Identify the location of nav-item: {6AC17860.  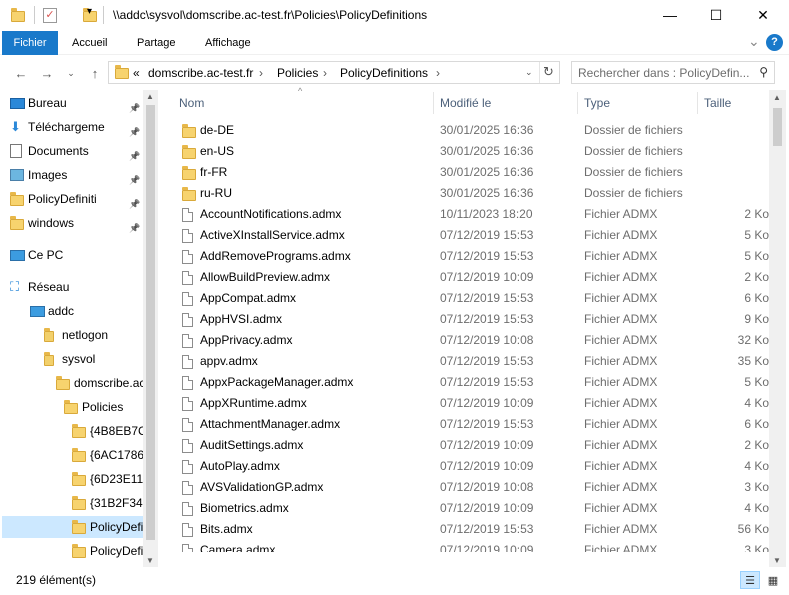
(76, 455).